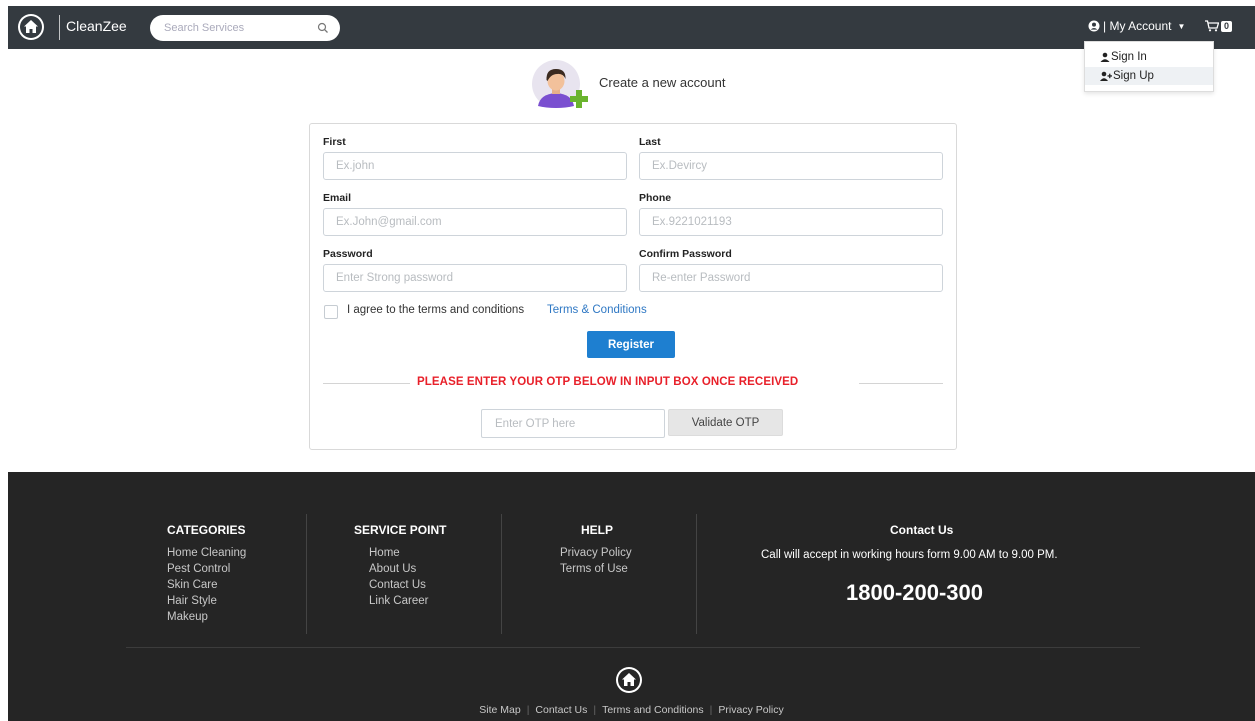 Image resolution: width=1255 pixels, height=721 pixels. Describe the element at coordinates (334, 142) in the screenshot. I see `first-name-label: First` at that location.